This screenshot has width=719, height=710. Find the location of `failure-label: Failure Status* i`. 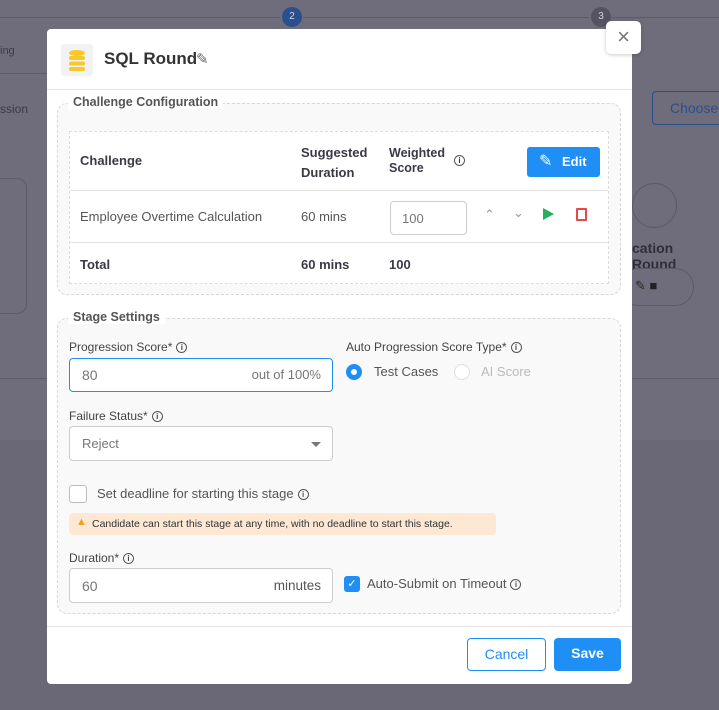

failure-label: Failure Status* i is located at coordinates (116, 416).